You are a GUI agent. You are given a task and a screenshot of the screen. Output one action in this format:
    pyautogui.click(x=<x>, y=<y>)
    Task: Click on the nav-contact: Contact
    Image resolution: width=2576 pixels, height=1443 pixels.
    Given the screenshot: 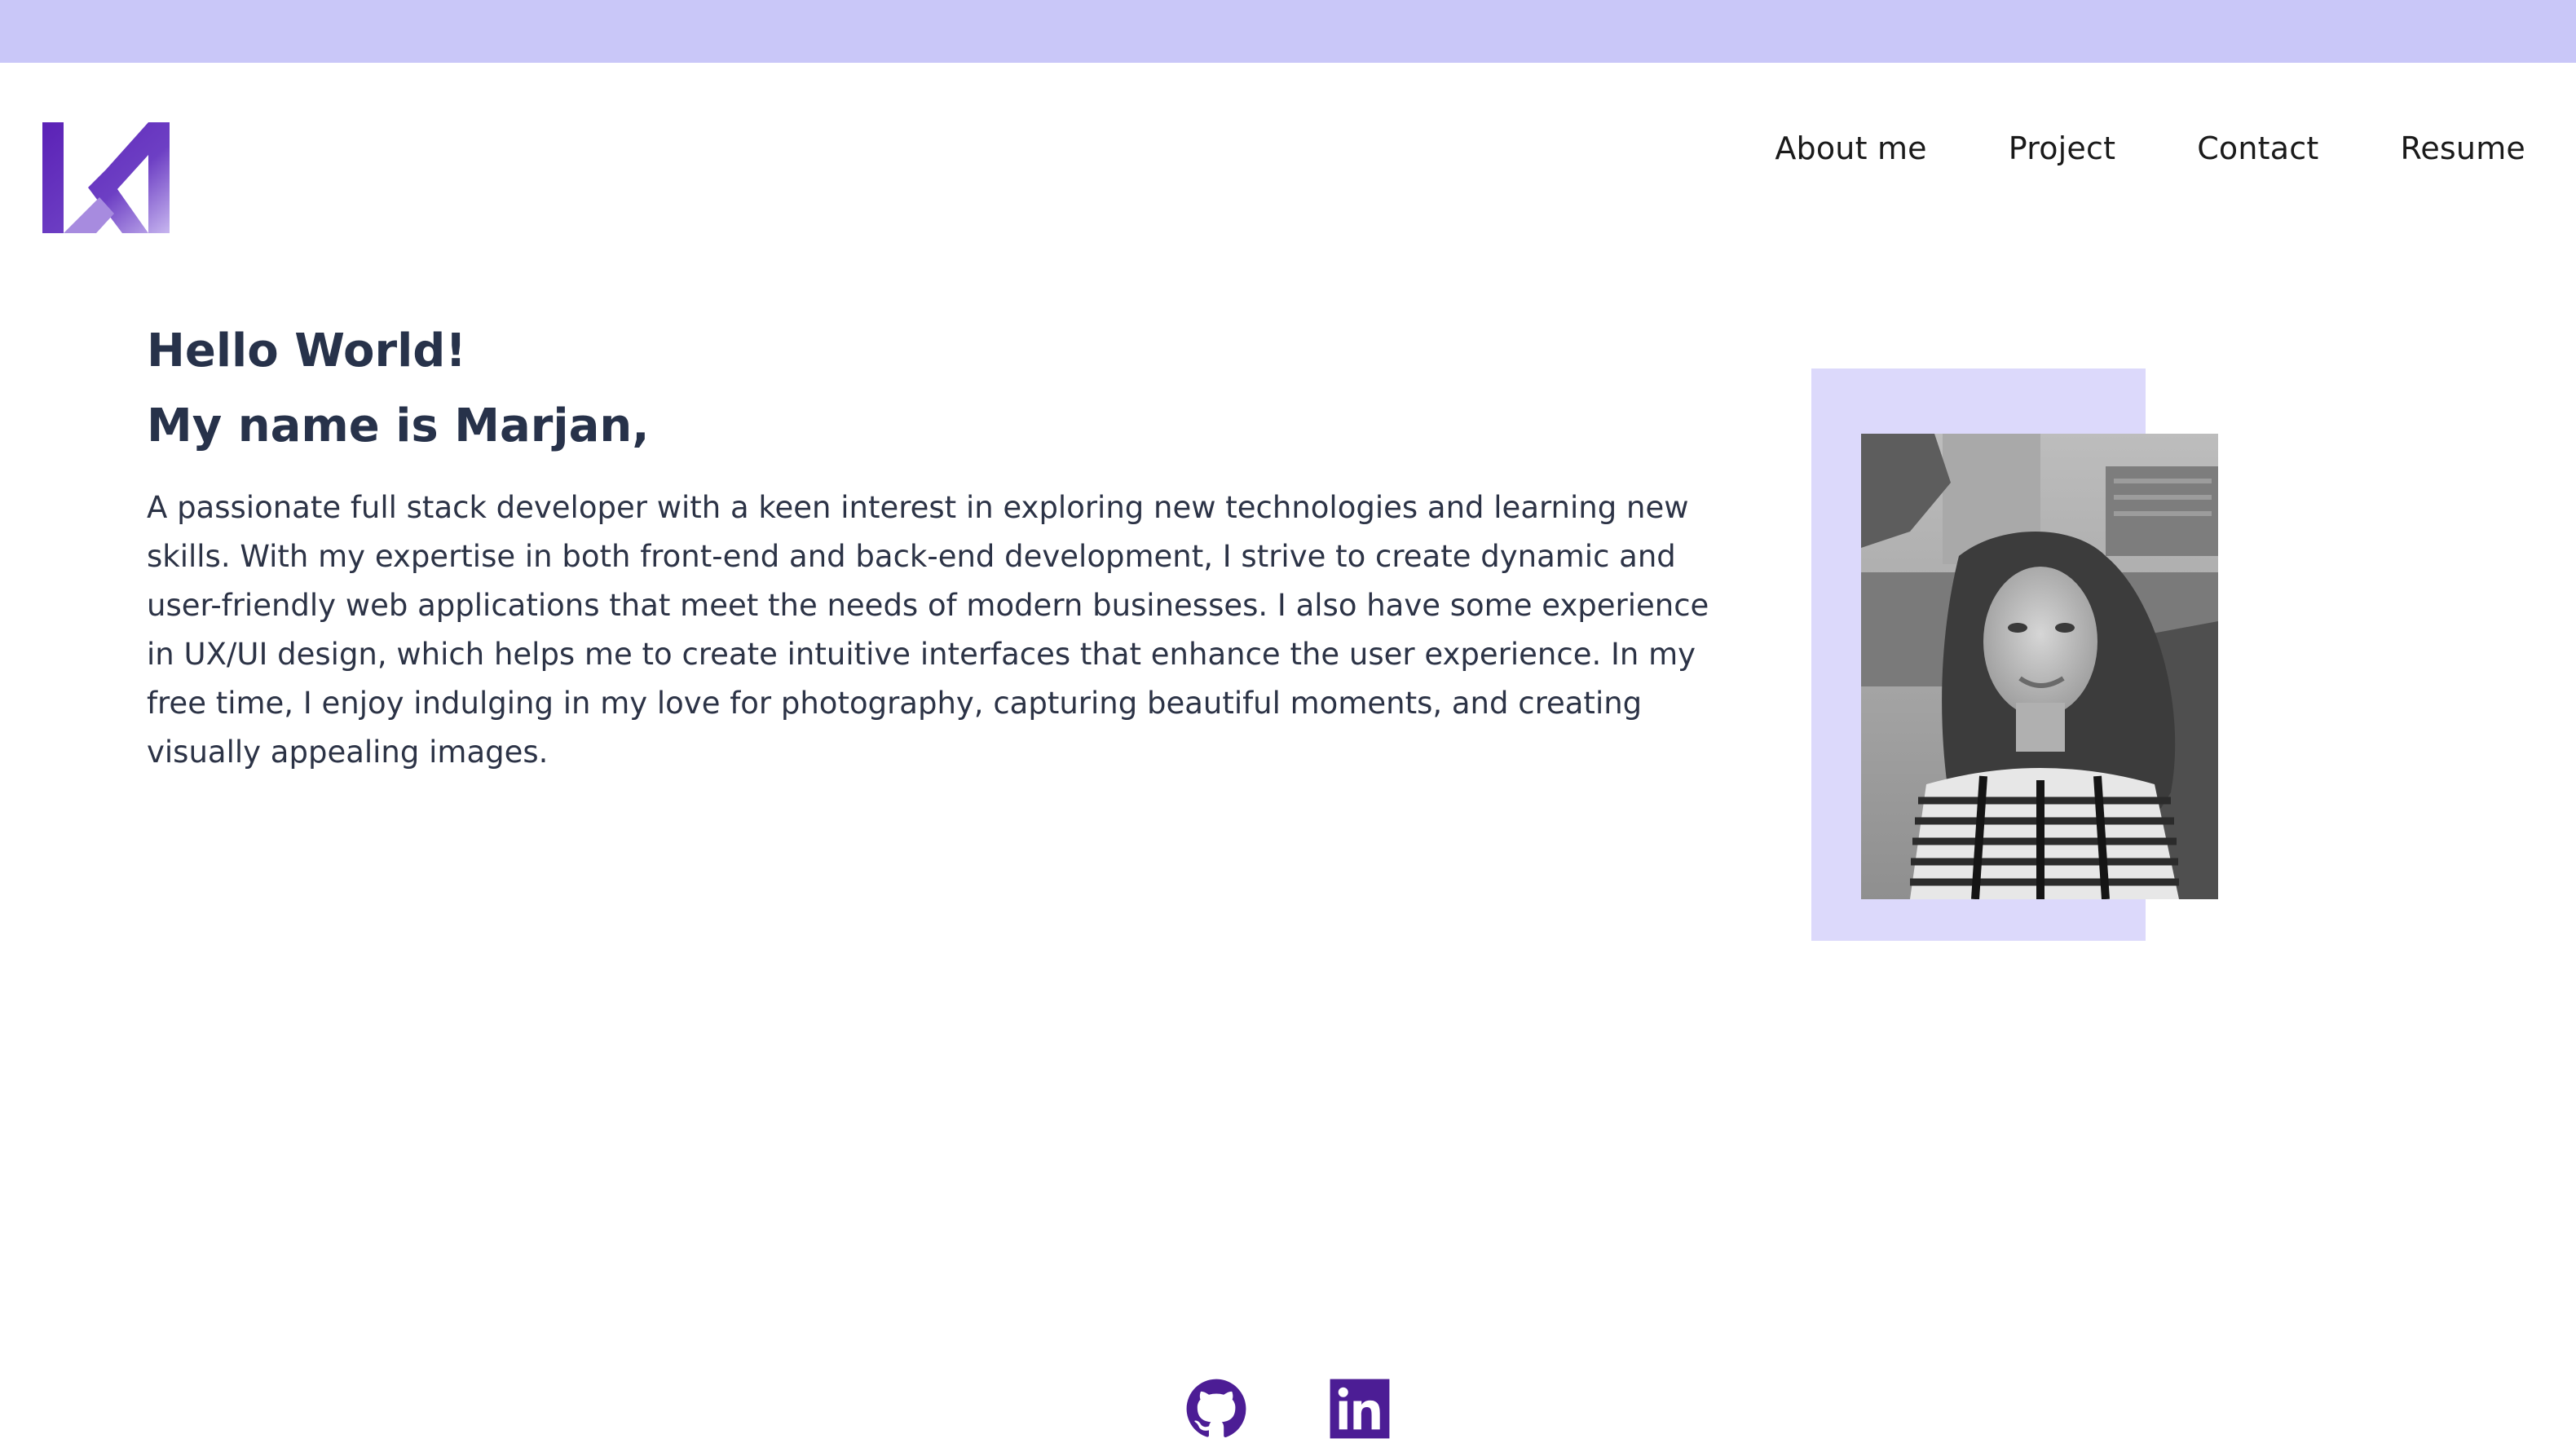 What is the action you would take?
    pyautogui.click(x=2257, y=148)
    